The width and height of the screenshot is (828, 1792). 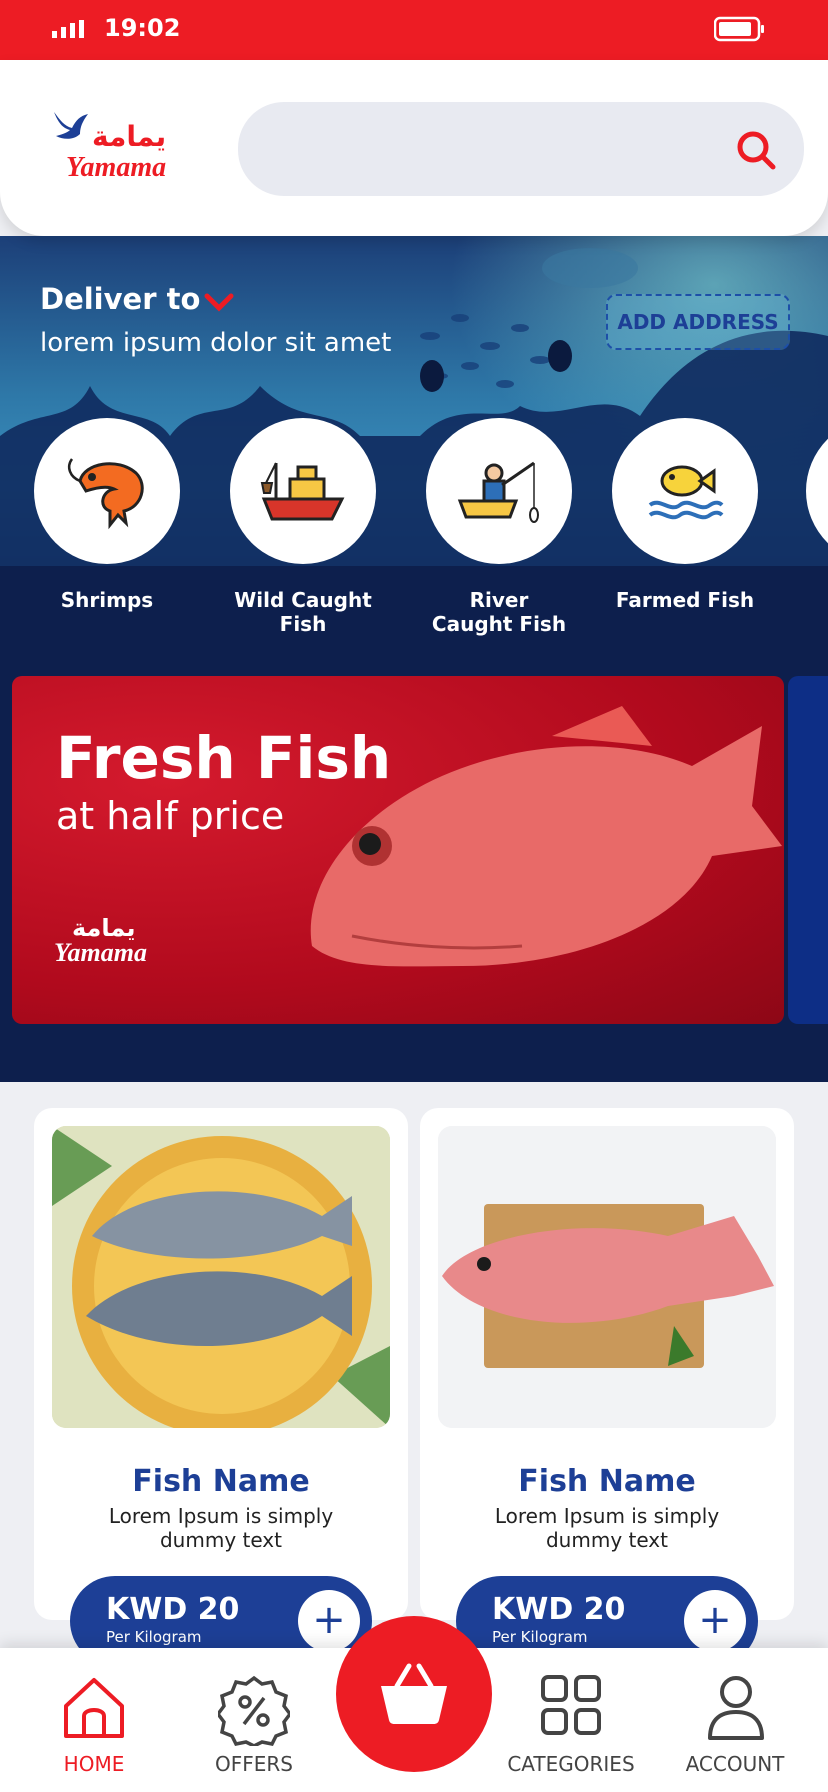 I want to click on category-label: Farmed Fish, so click(x=685, y=600).